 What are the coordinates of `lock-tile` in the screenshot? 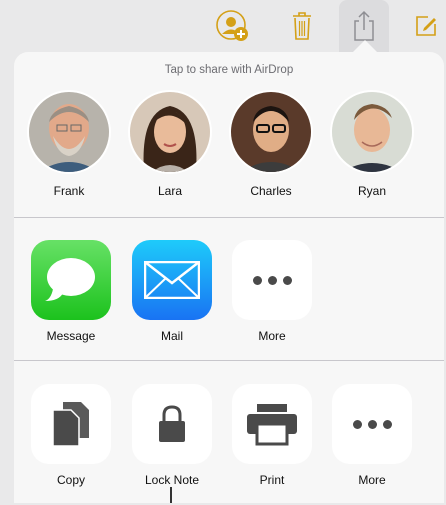 It's located at (172, 424).